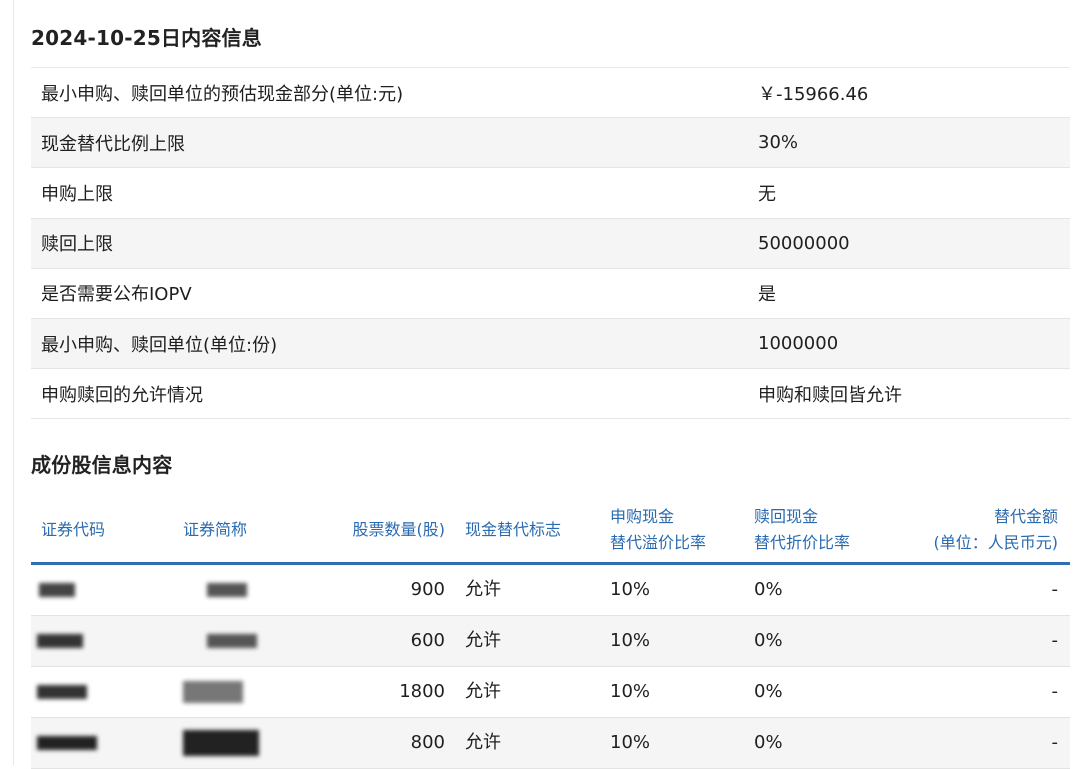 Image resolution: width=1080 pixels, height=769 pixels. What do you see at coordinates (767, 295) in the screenshot?
I see `info-value: 是` at bounding box center [767, 295].